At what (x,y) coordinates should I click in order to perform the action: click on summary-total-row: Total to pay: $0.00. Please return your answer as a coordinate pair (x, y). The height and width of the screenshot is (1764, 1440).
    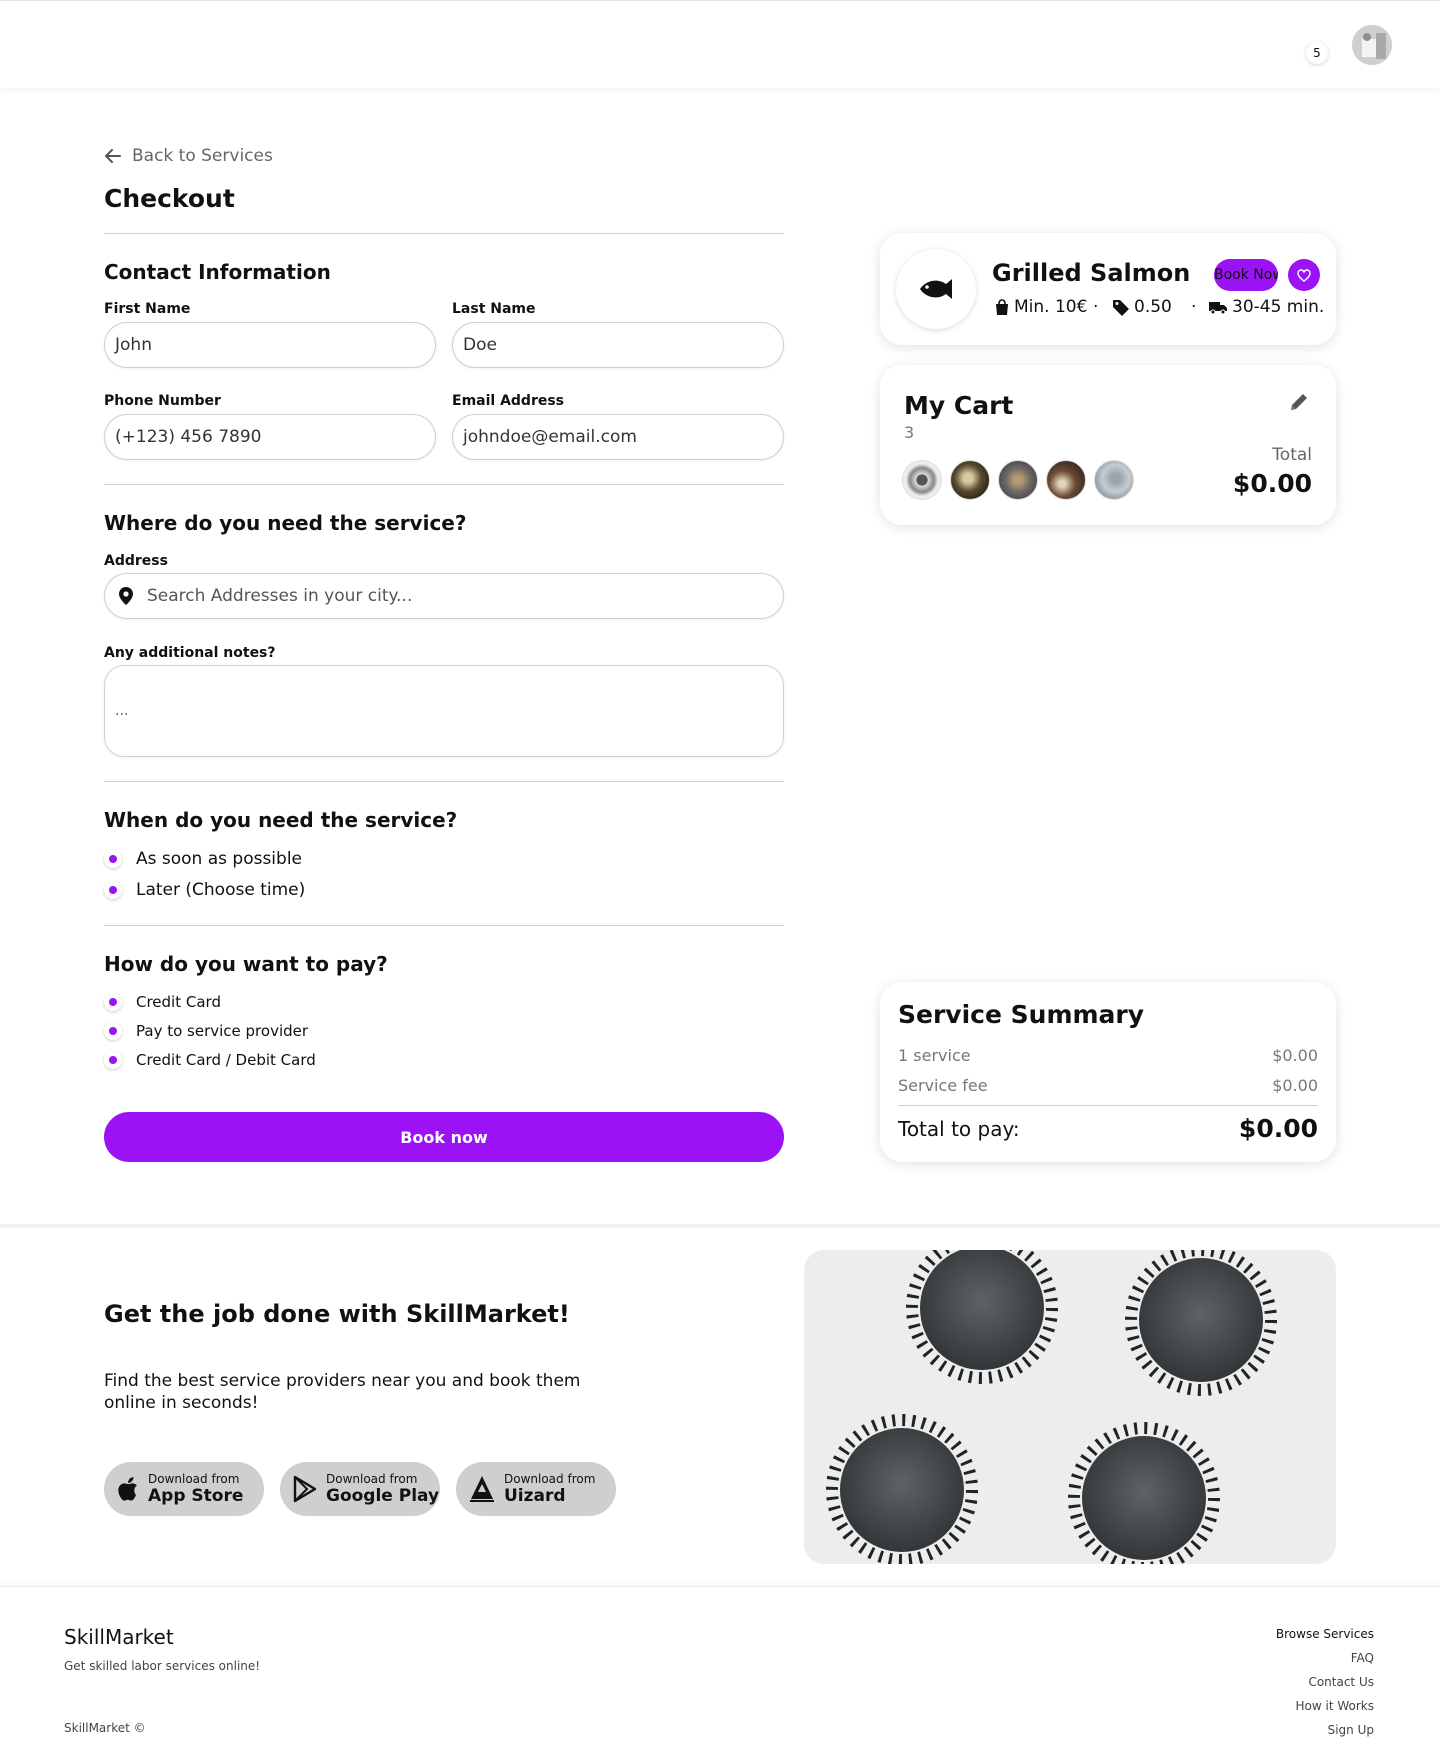
    Looking at the image, I should click on (1108, 1128).